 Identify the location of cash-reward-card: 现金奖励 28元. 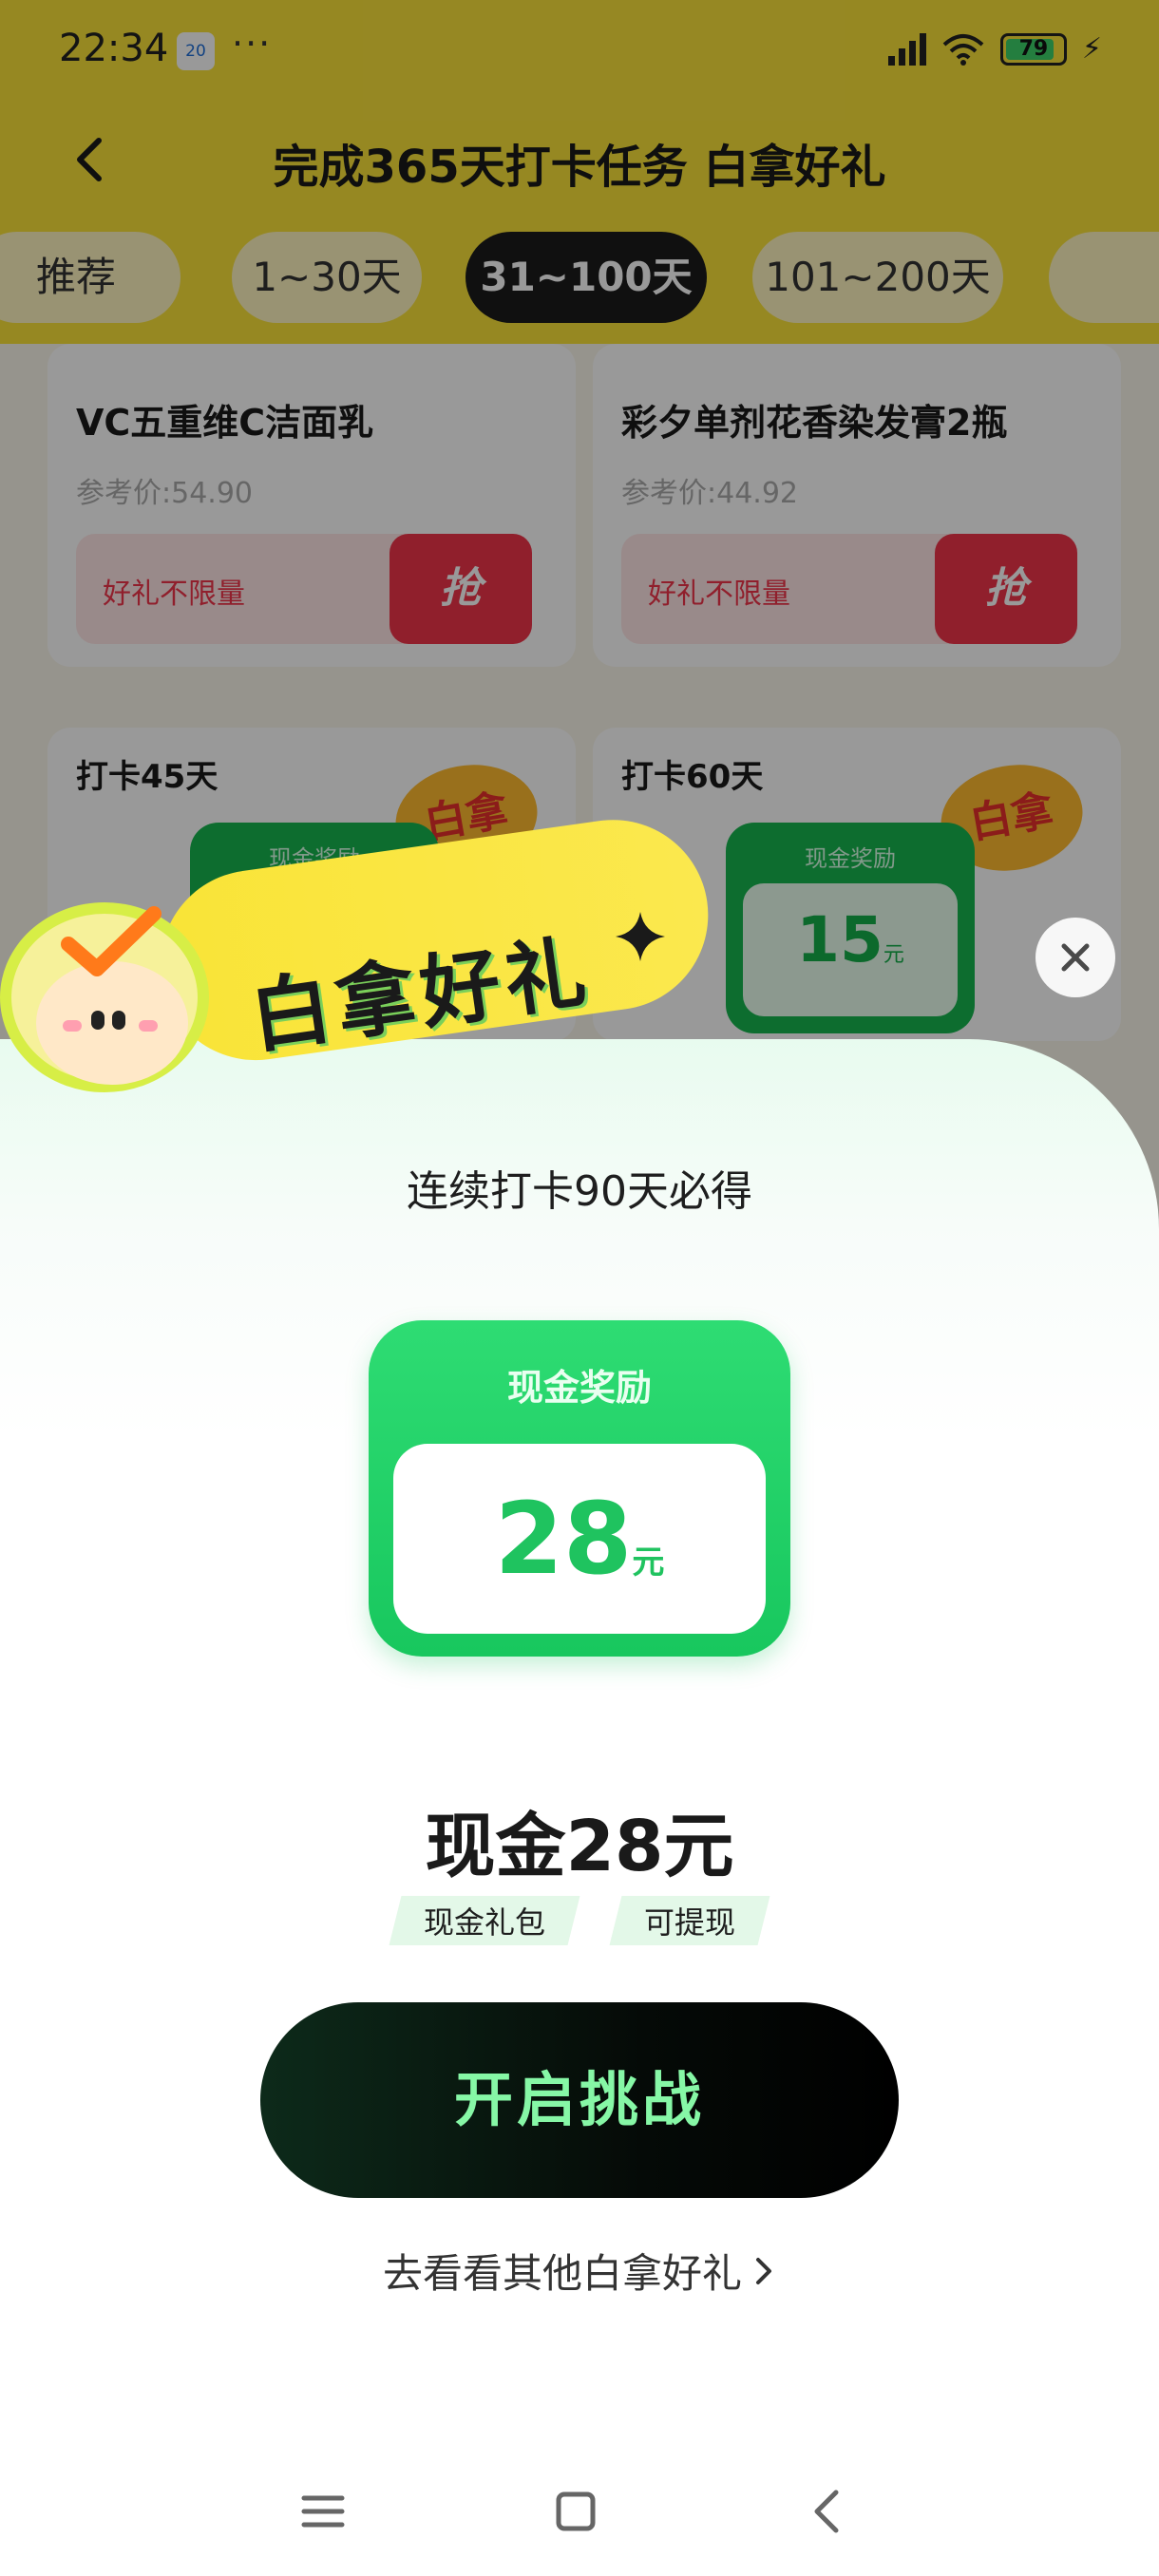
(579, 1488).